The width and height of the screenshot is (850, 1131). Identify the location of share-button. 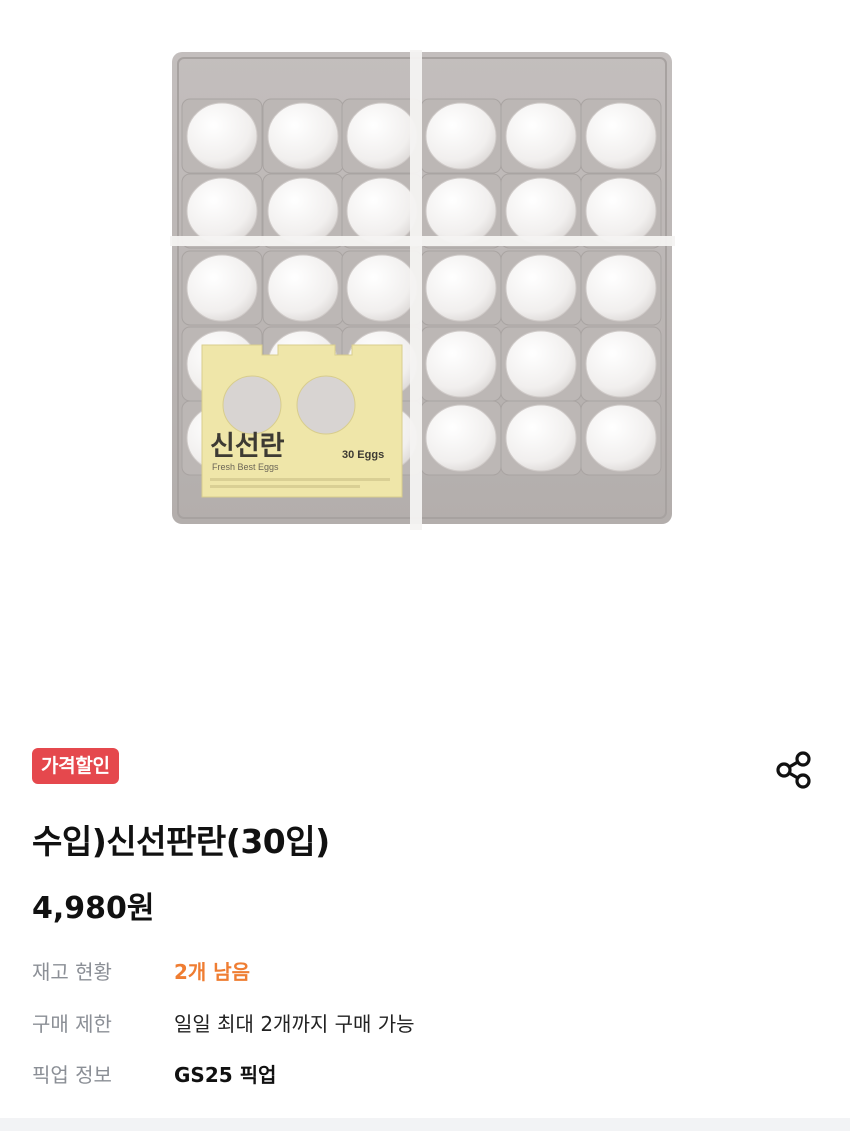
(794, 770).